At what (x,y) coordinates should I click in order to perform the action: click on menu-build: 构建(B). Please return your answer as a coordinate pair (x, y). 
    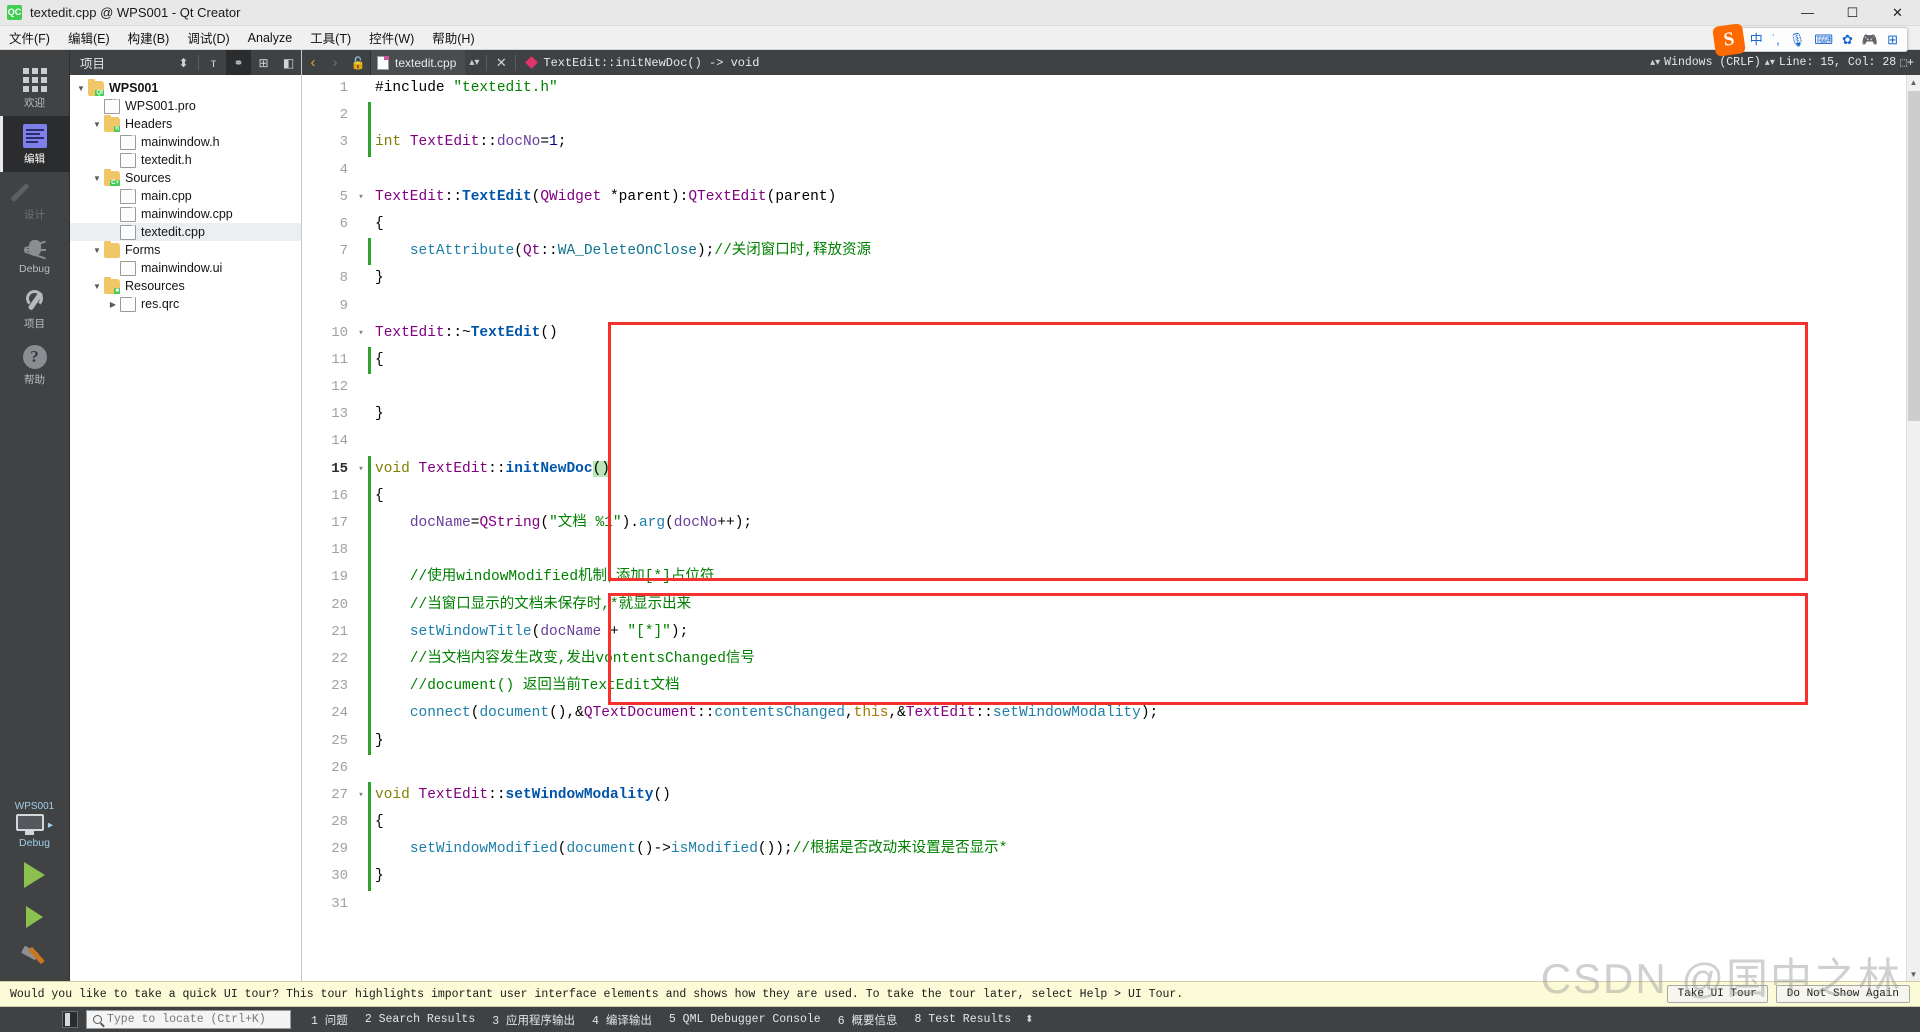
    Looking at the image, I should click on (149, 37).